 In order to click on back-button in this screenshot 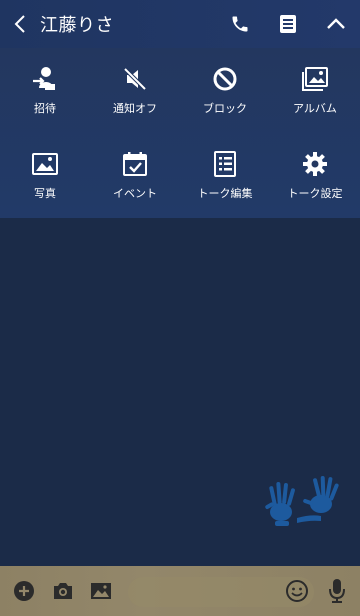, I will do `click(20, 24)`.